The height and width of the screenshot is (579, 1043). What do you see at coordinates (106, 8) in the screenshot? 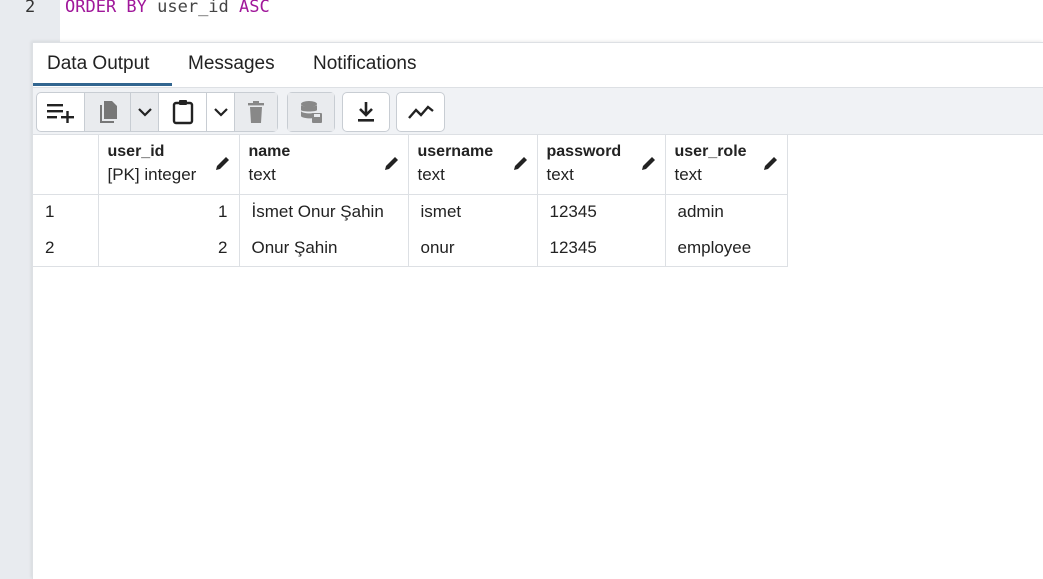
I see `keyword-order-by: ORDER BY` at bounding box center [106, 8].